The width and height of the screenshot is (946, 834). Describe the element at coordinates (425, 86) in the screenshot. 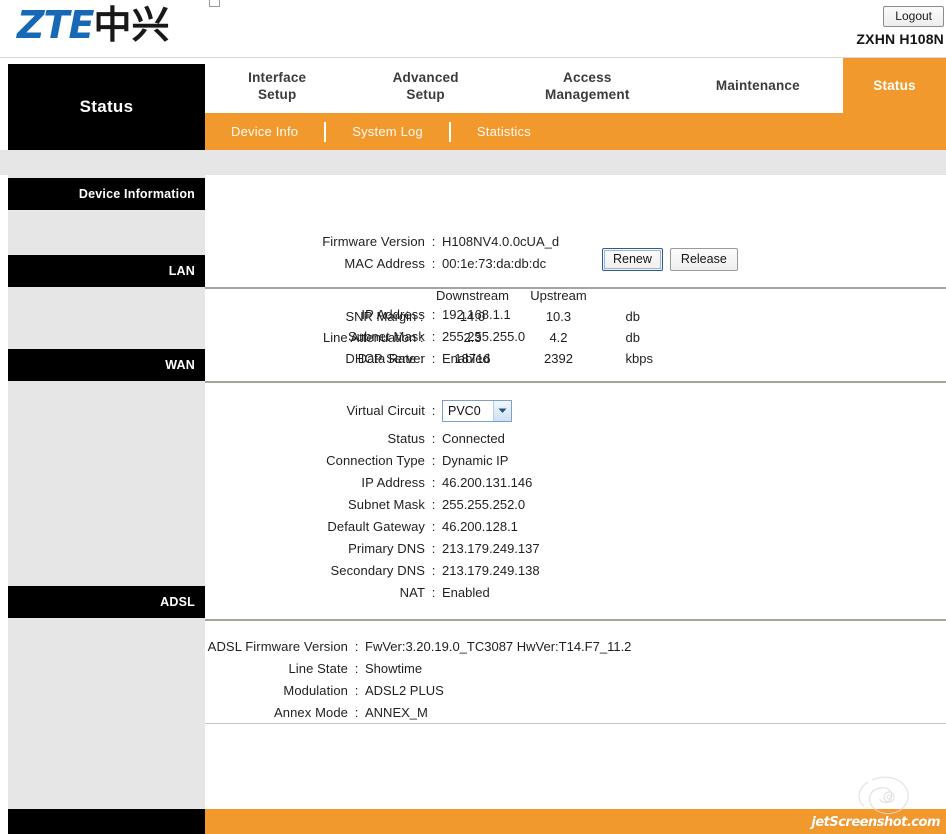

I see `tab-advanced-setup: Advanced Setup` at that location.